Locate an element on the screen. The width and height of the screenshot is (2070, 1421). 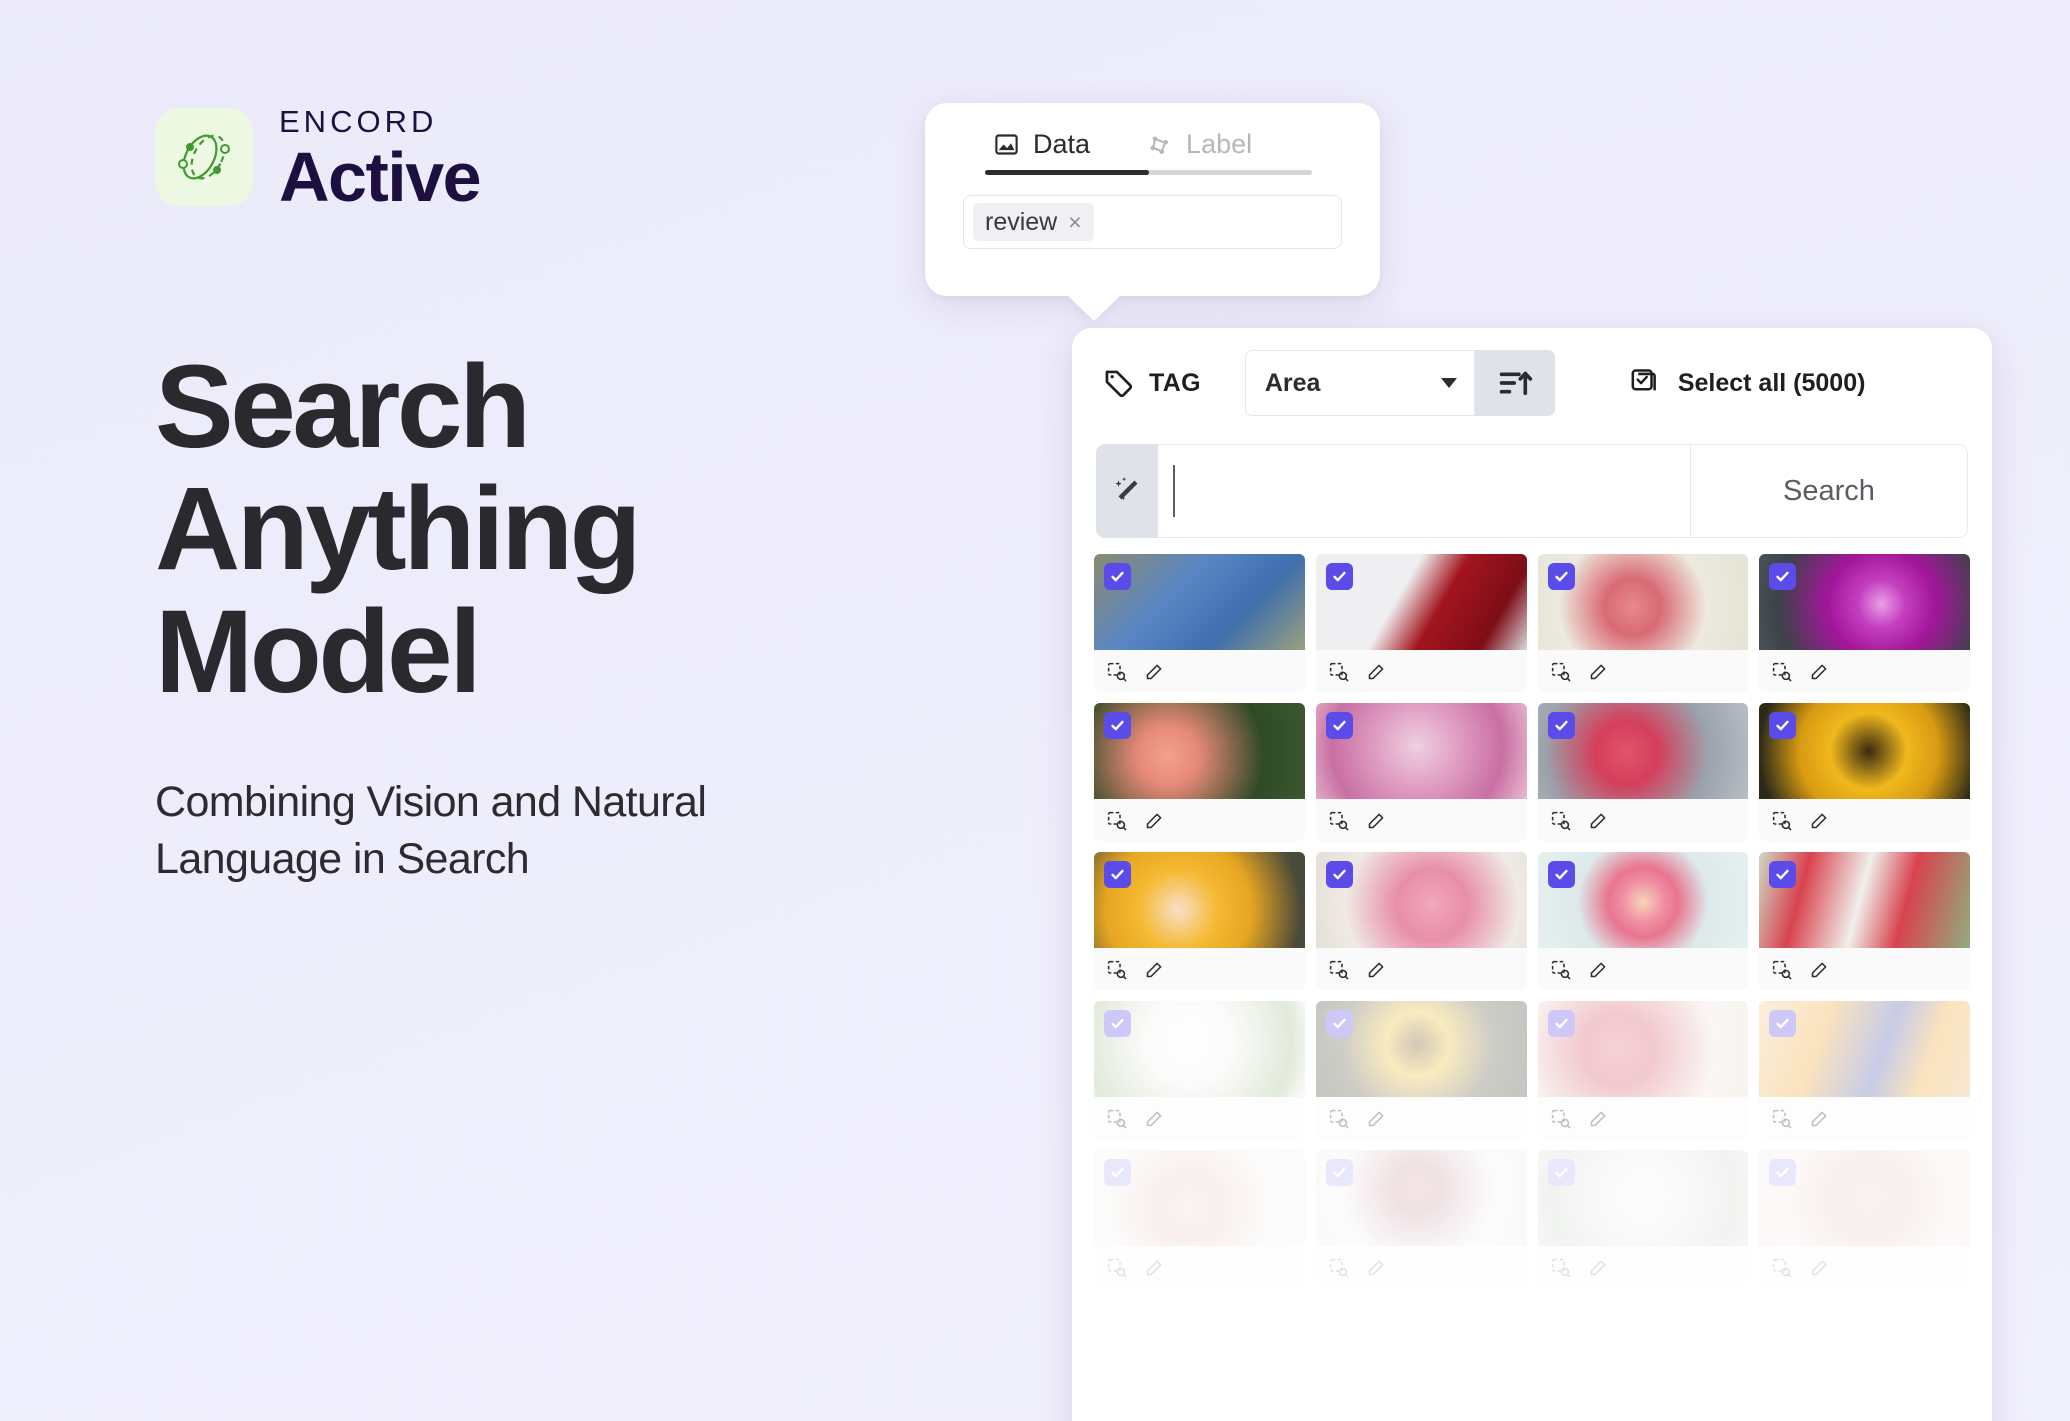
close-icon: × is located at coordinates (1074, 222).